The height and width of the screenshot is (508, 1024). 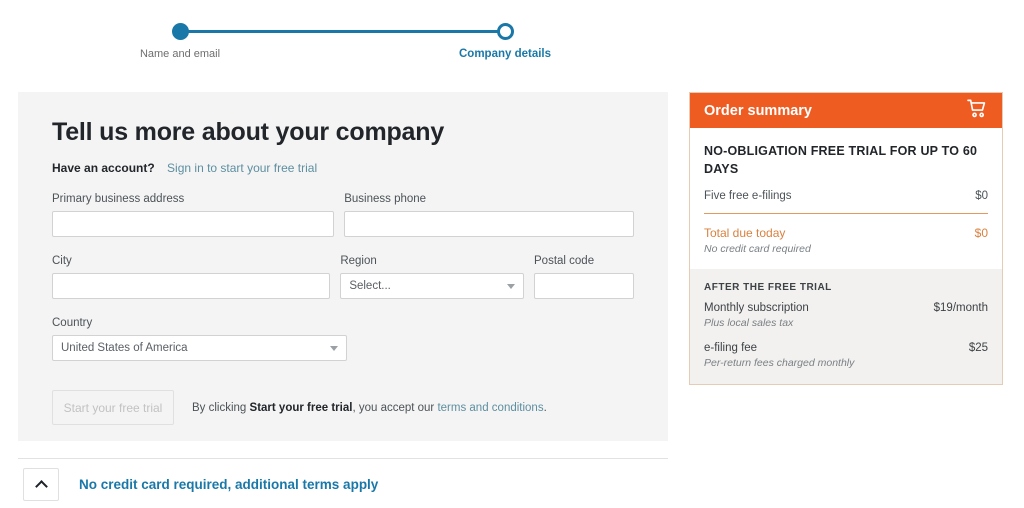 I want to click on stepper-step-name-and-email: Name and email, so click(x=180, y=39).